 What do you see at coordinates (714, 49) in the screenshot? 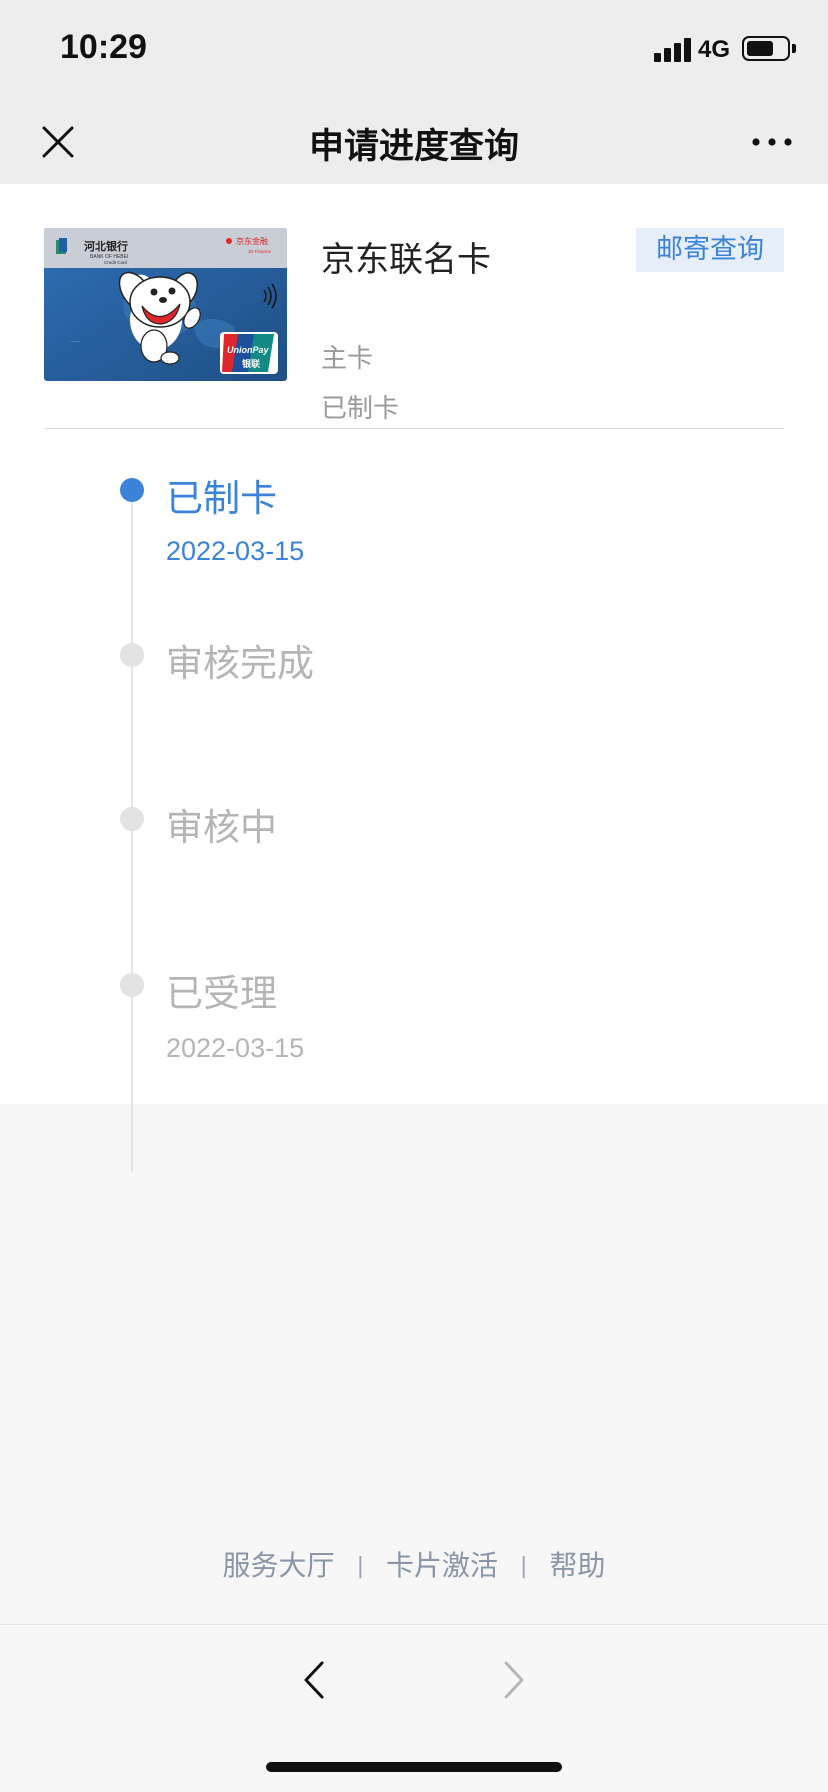
I see `network-label: 4G` at bounding box center [714, 49].